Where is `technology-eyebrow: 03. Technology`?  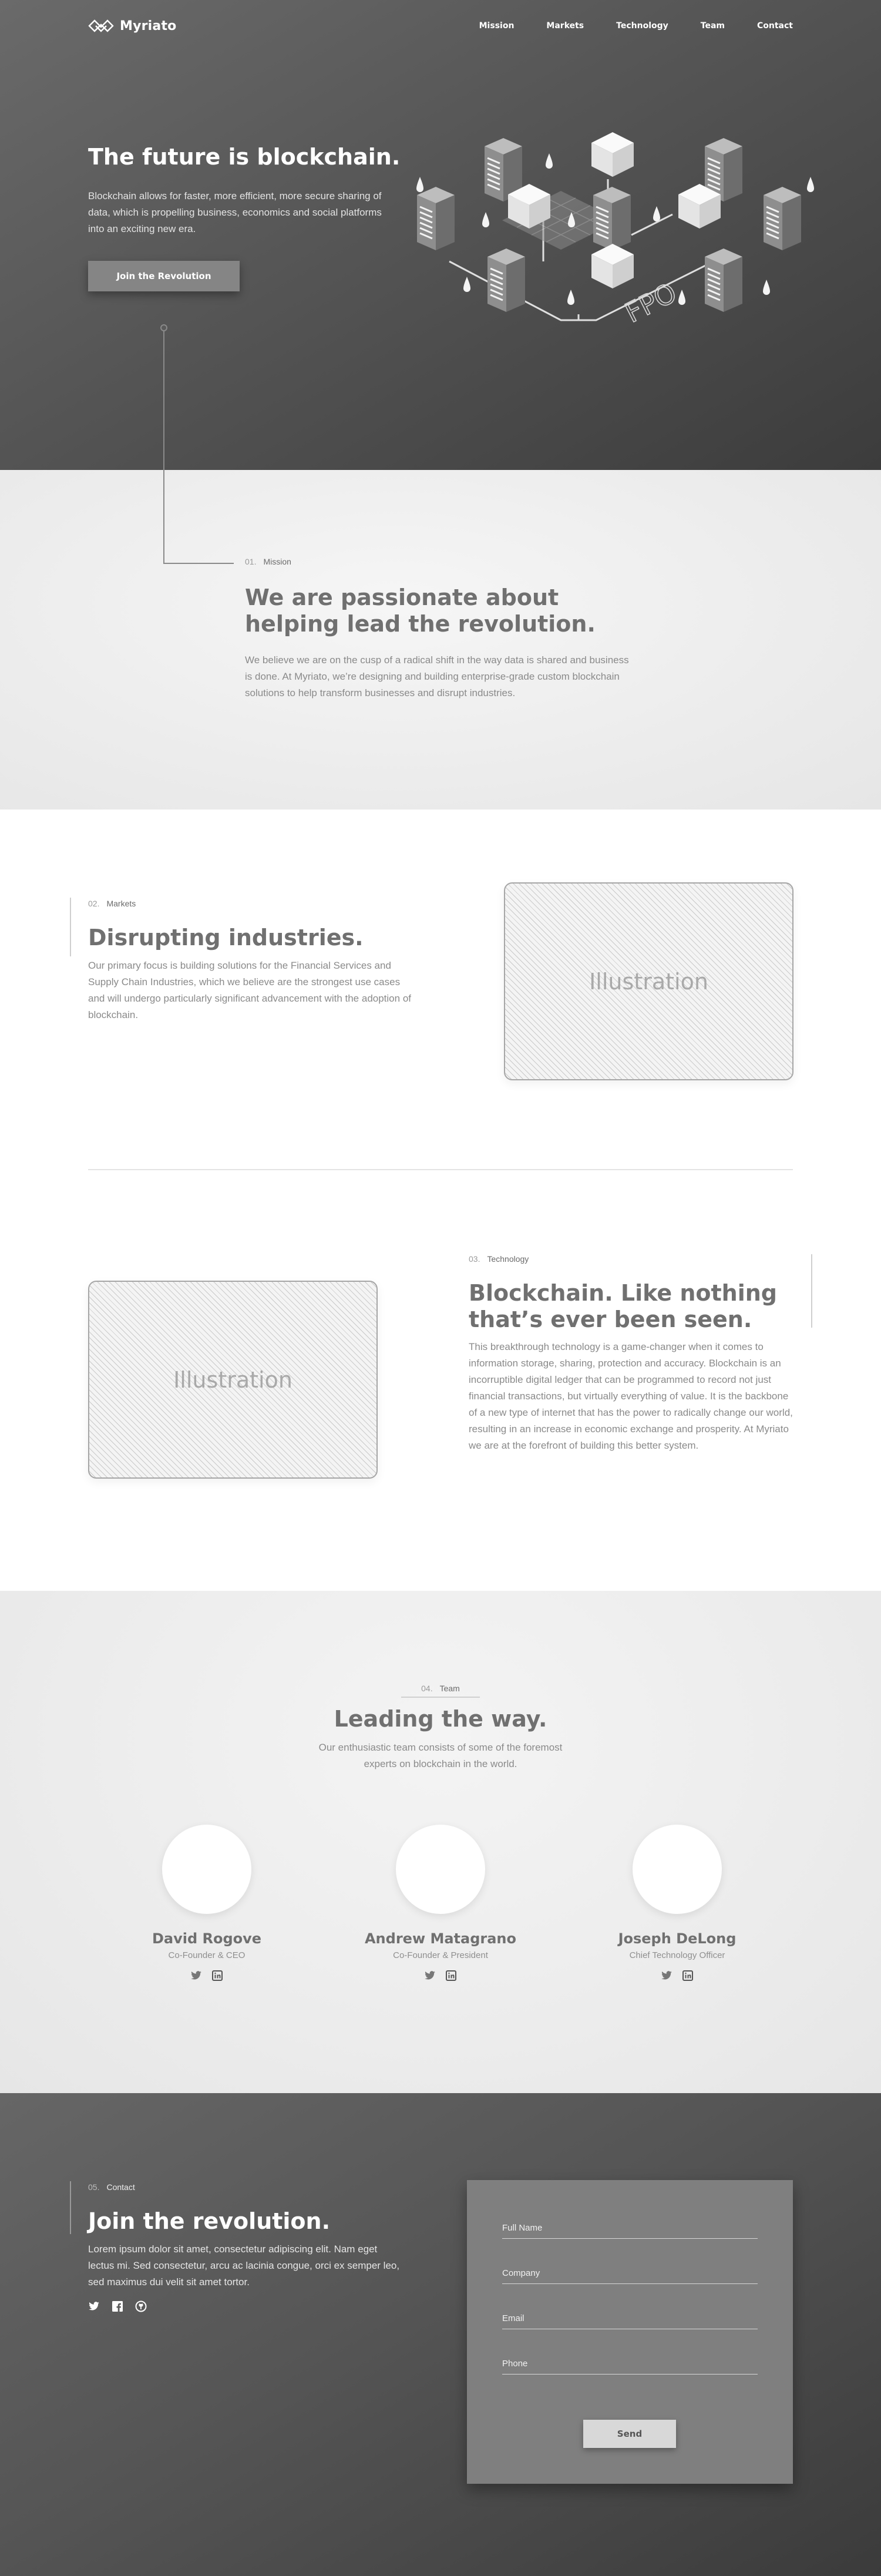 technology-eyebrow: 03. Technology is located at coordinates (499, 1259).